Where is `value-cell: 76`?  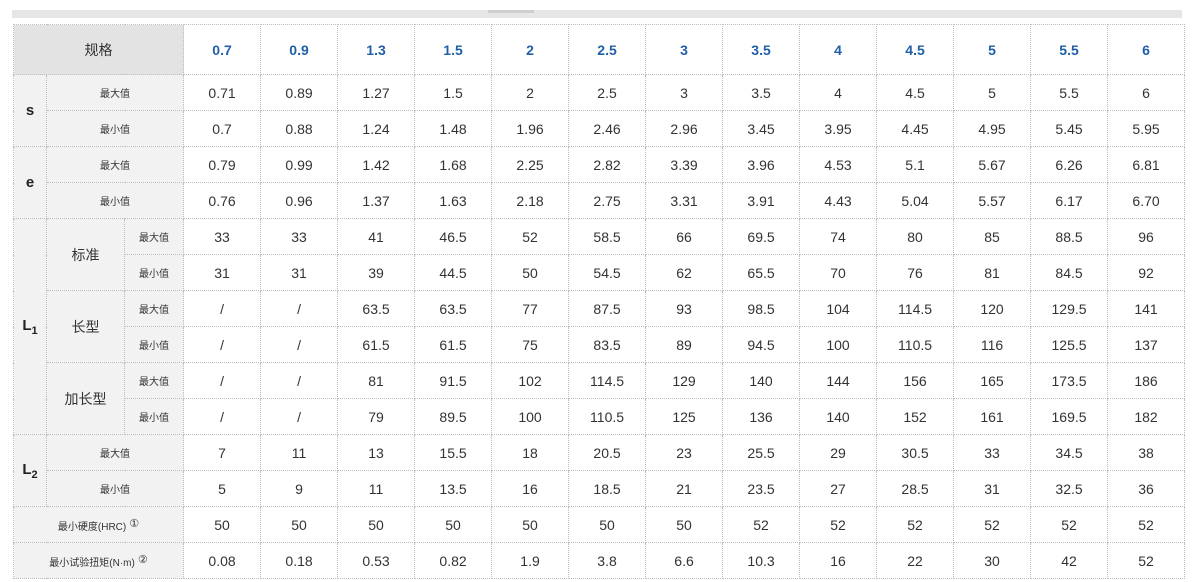
value-cell: 76 is located at coordinates (915, 272).